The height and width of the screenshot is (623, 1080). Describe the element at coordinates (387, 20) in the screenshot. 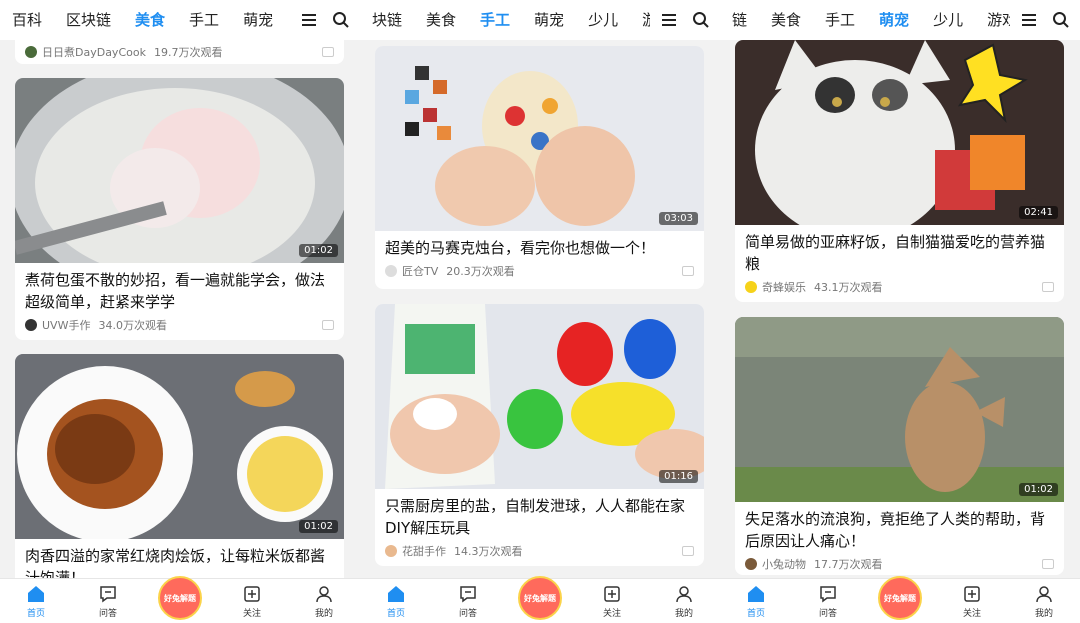

I see `tab-blockchain: 块链` at that location.